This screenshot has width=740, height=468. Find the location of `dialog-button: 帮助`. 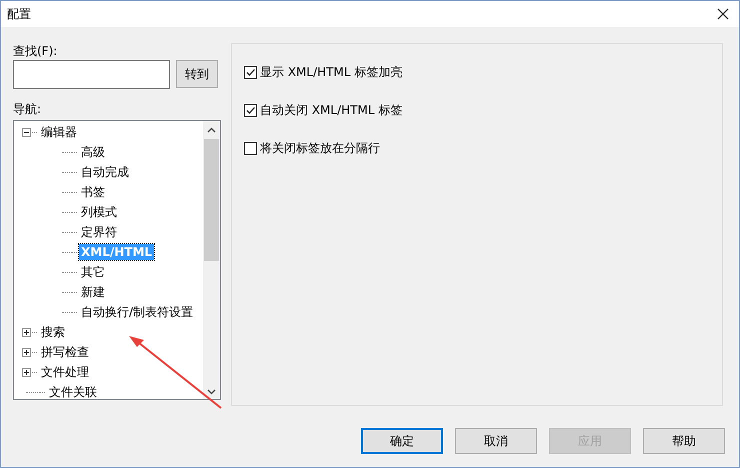

dialog-button: 帮助 is located at coordinates (684, 441).